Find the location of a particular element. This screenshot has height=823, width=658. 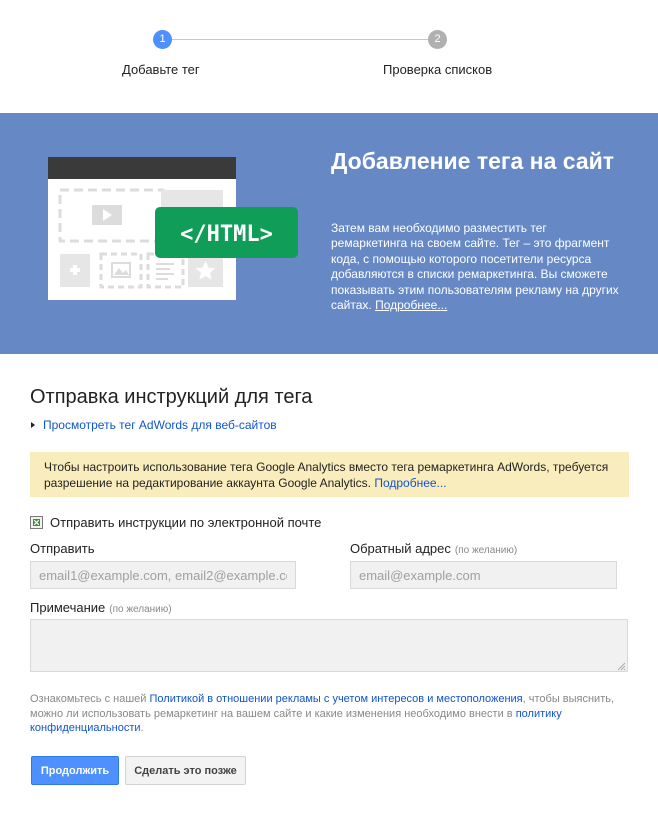

send-to-label: Отправить is located at coordinates (62, 548).